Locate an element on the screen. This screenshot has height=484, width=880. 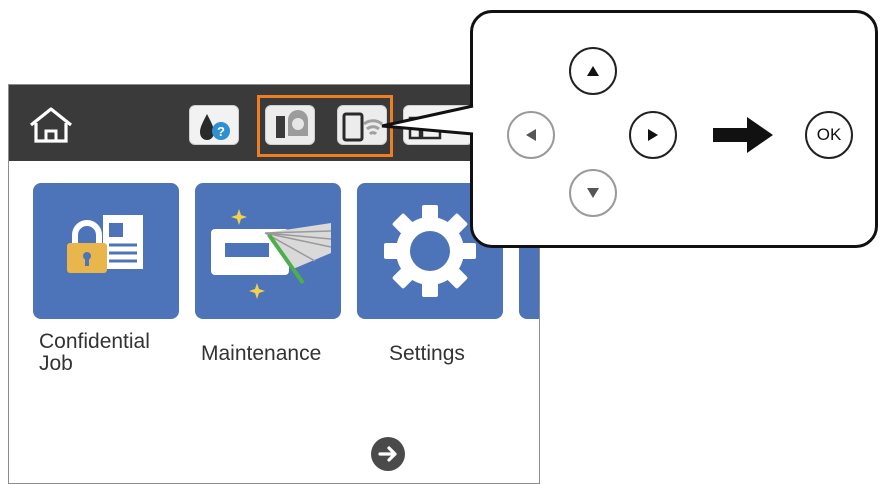
down-button is located at coordinates (593, 193).